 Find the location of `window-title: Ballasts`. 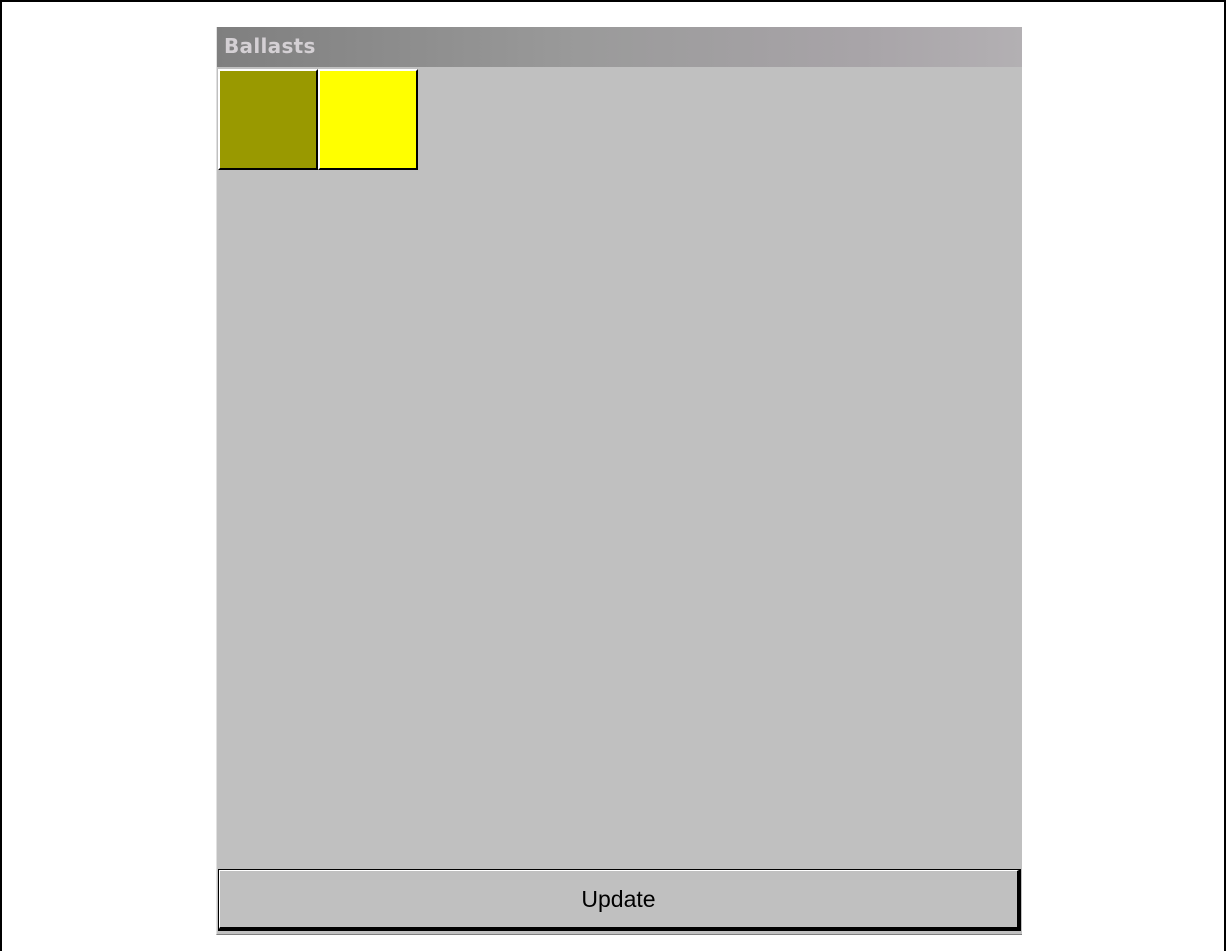

window-title: Ballasts is located at coordinates (270, 46).